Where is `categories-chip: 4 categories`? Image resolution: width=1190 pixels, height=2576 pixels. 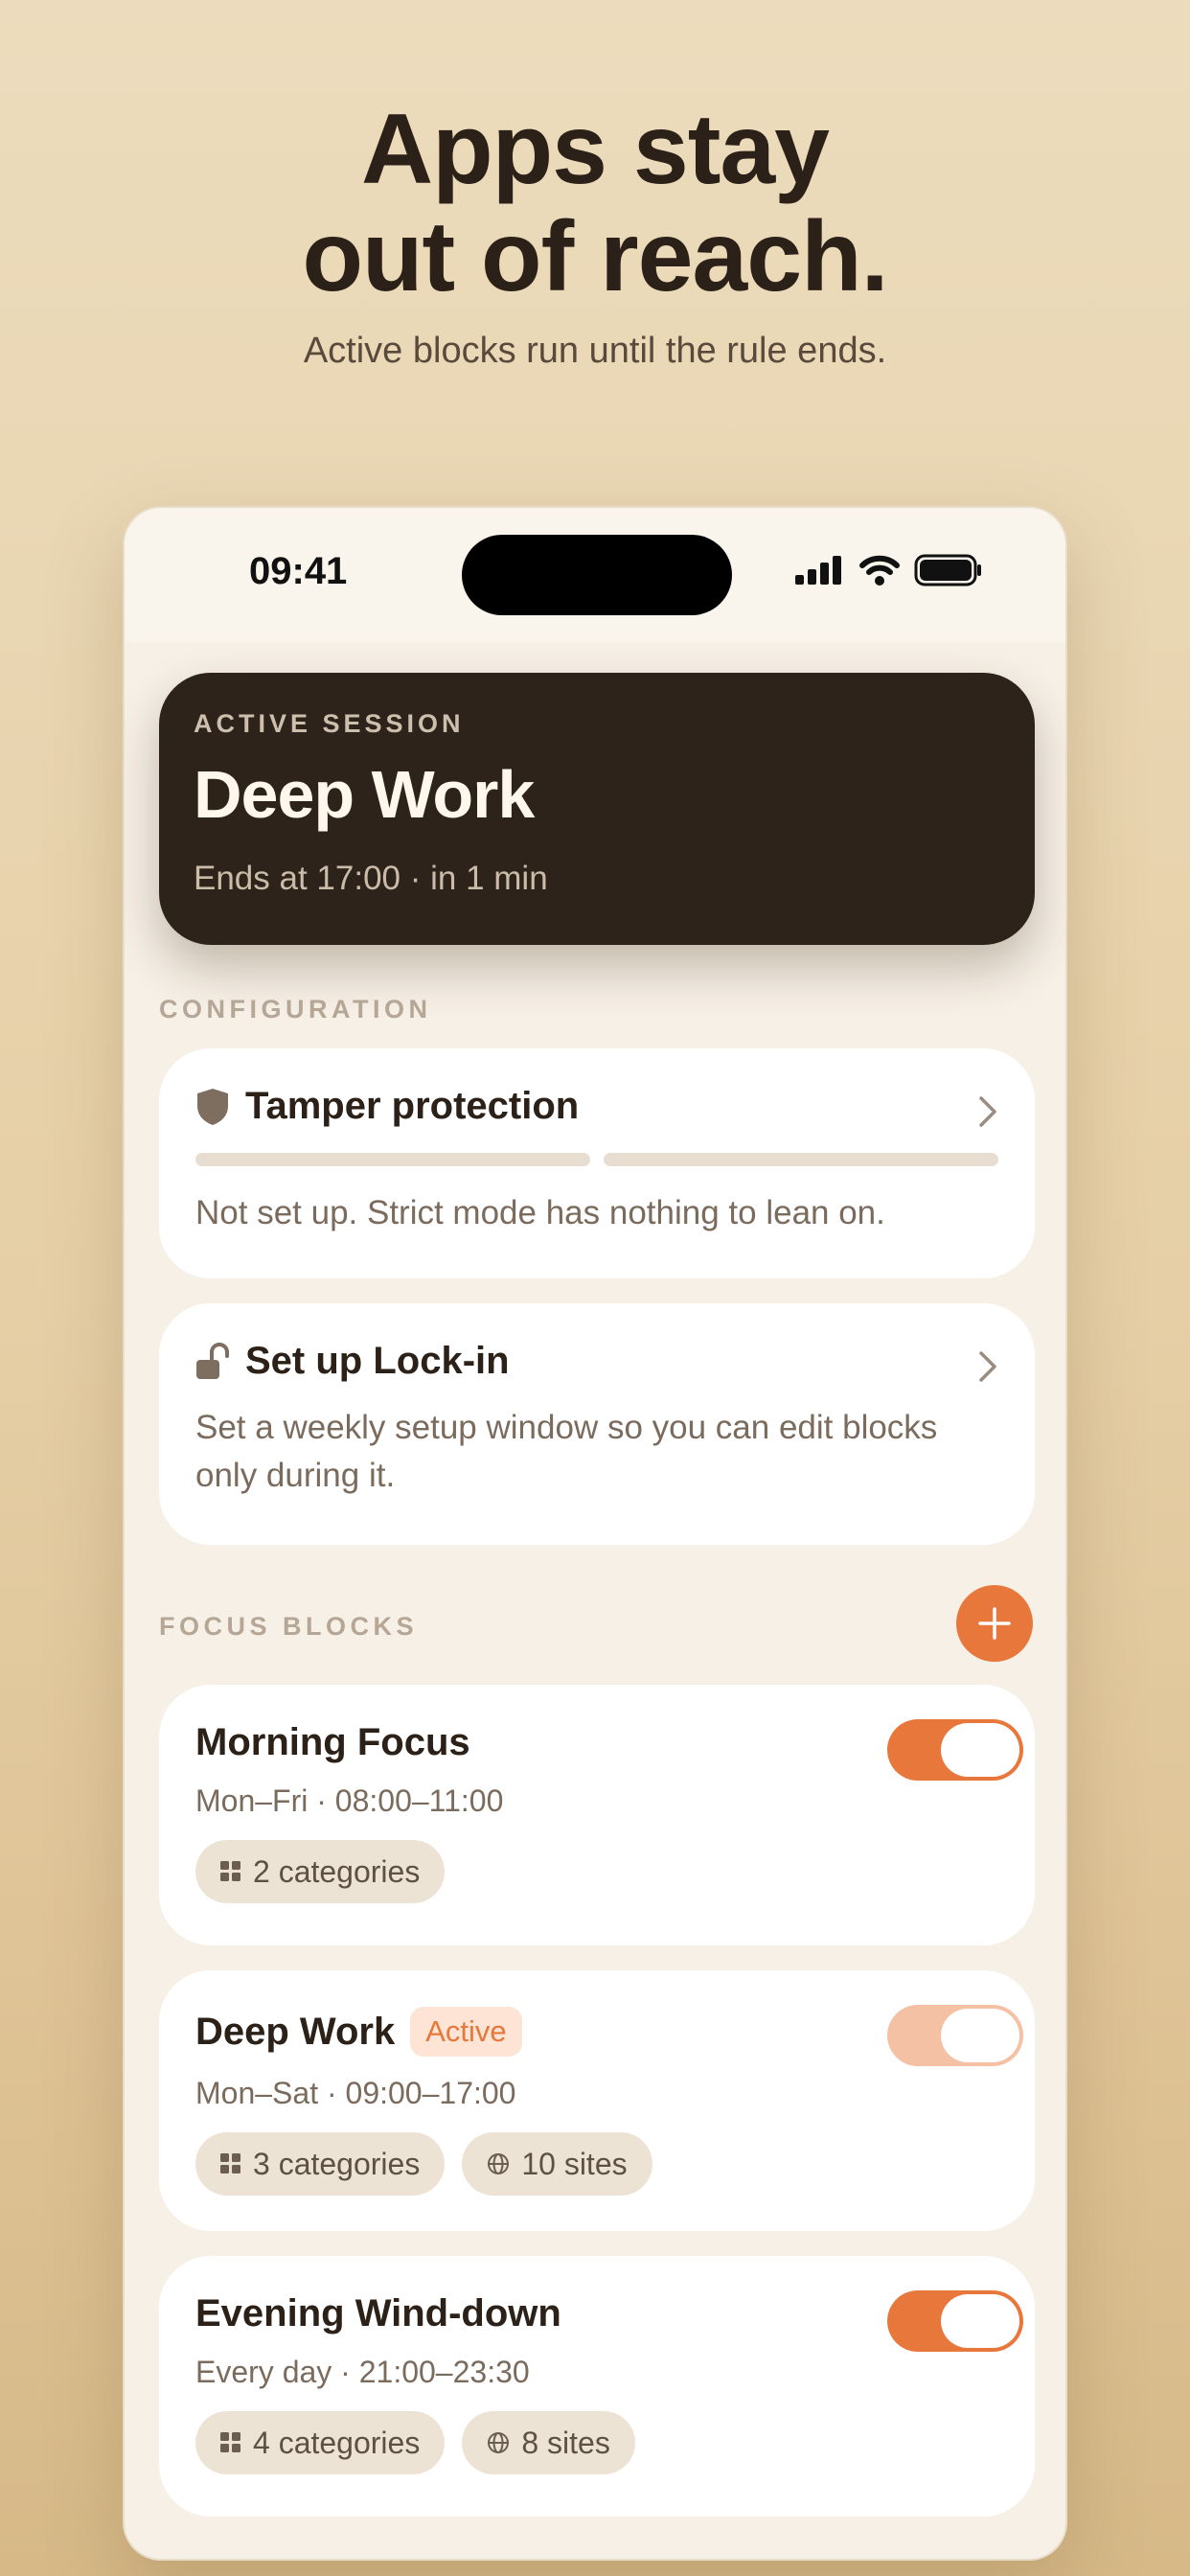
categories-chip: 4 categories is located at coordinates (320, 2442).